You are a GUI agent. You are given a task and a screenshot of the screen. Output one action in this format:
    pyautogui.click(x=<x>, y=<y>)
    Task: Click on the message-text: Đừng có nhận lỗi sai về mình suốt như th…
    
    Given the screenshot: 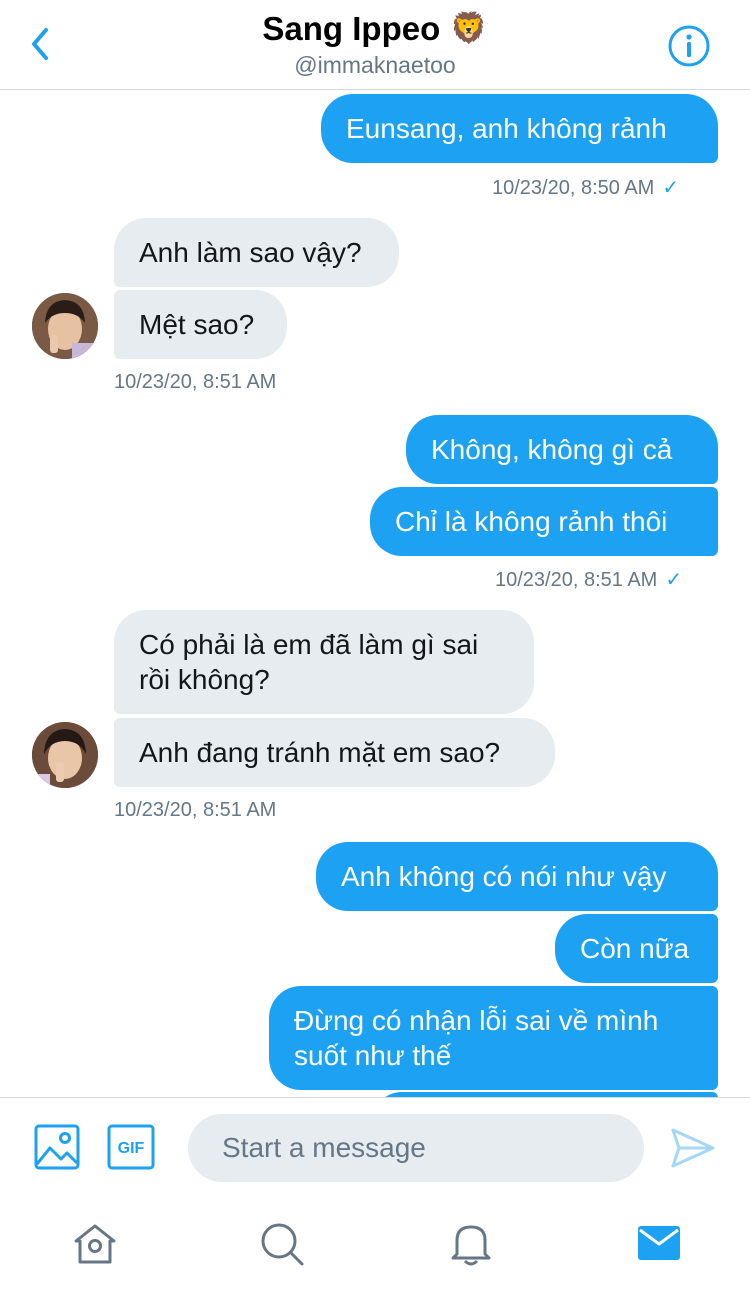 What is the action you would take?
    pyautogui.click(x=476, y=1038)
    